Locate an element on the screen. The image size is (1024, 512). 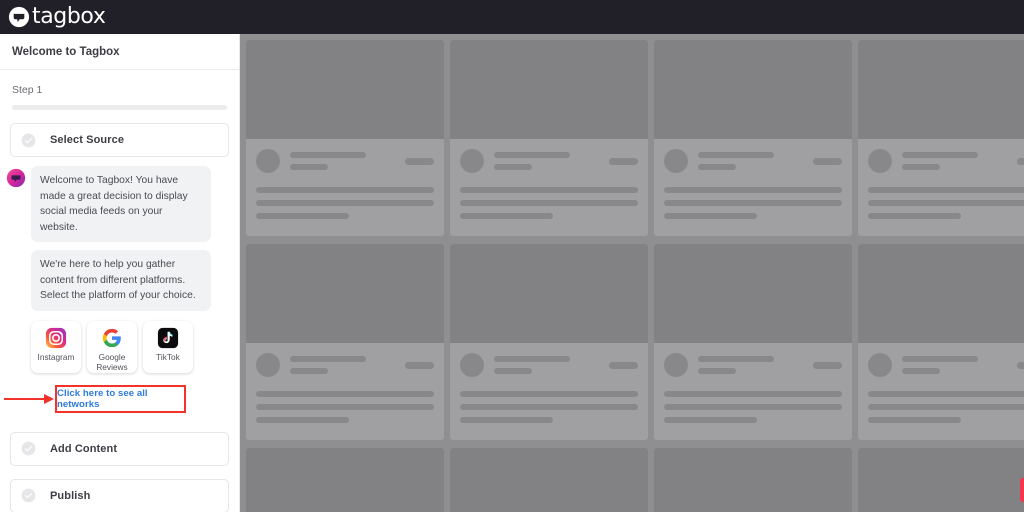
sidebar-item-publish: Publish is located at coordinates (119, 495).